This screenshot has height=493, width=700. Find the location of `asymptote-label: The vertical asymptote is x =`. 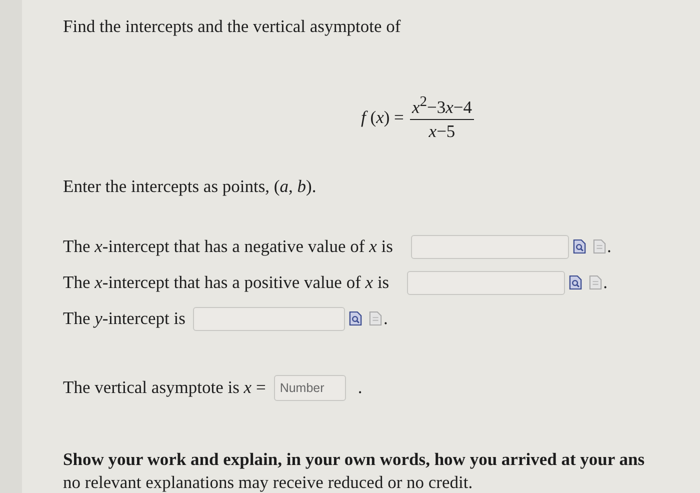

asymptote-label: The vertical asymptote is x = is located at coordinates (164, 387).